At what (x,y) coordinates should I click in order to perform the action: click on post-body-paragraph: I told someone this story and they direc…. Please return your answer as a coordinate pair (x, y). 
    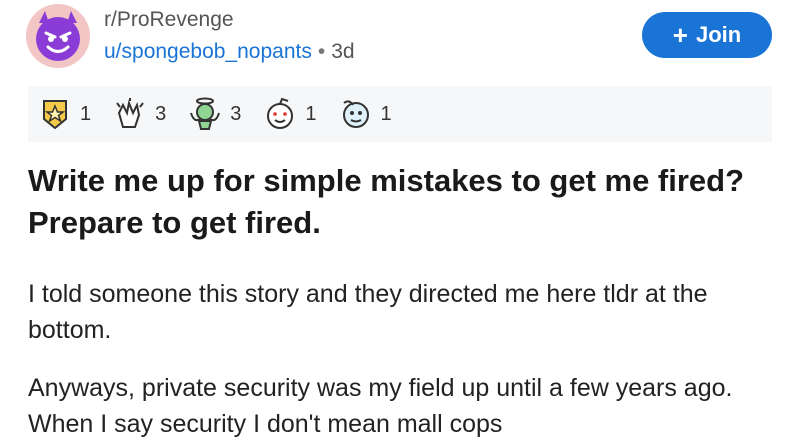
    Looking at the image, I should click on (368, 312).